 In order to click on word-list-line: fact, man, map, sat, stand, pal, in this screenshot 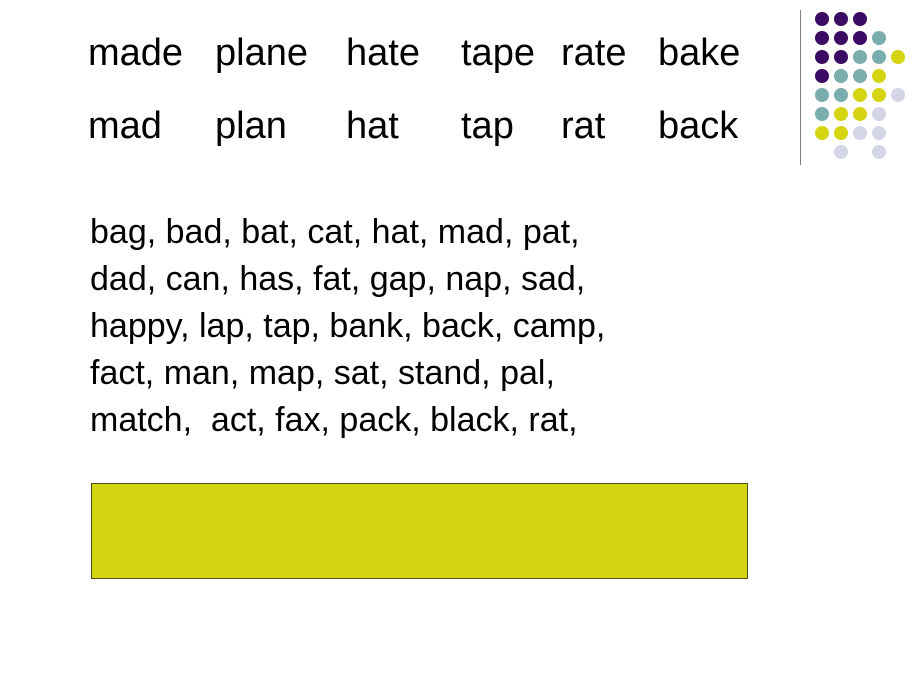, I will do `click(322, 373)`.